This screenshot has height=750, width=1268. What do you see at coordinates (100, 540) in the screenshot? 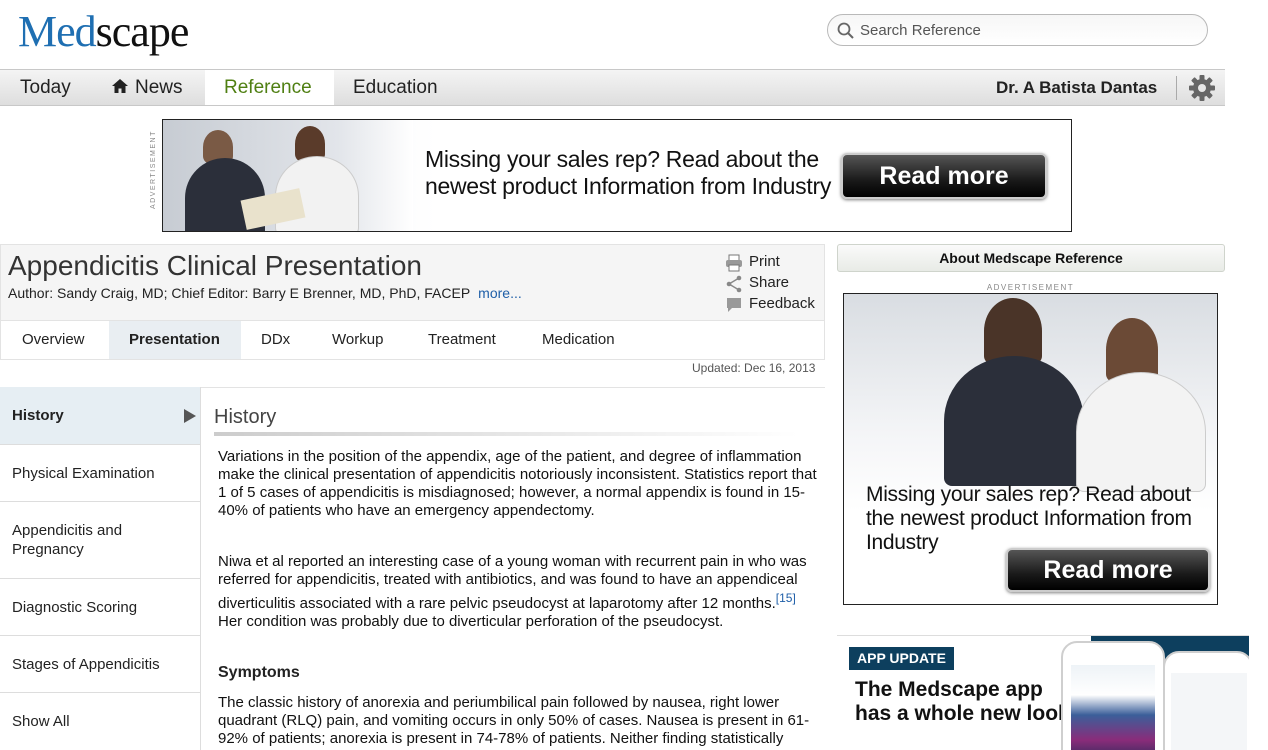
I see `sidebar-item-appendicitis-pregnancy: Appendicitis and Pregnancy` at bounding box center [100, 540].